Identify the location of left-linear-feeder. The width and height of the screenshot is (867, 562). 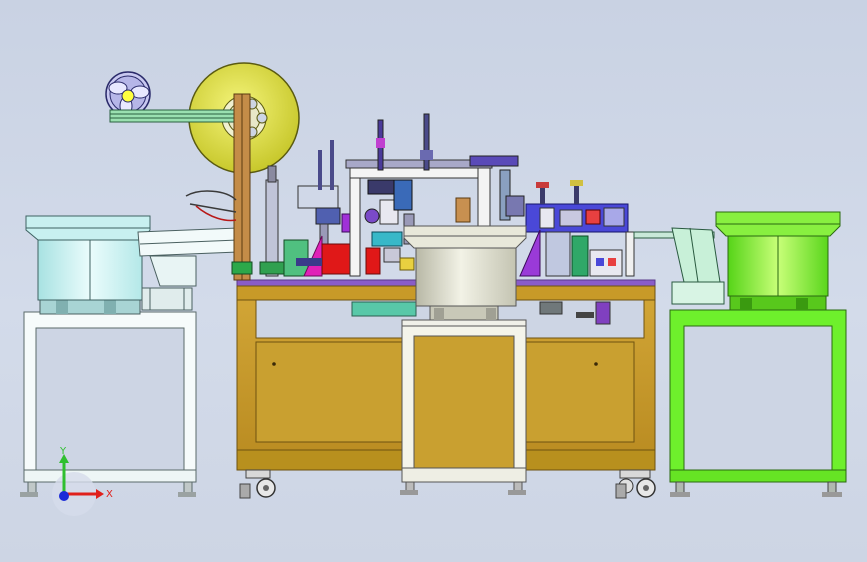
(188, 269).